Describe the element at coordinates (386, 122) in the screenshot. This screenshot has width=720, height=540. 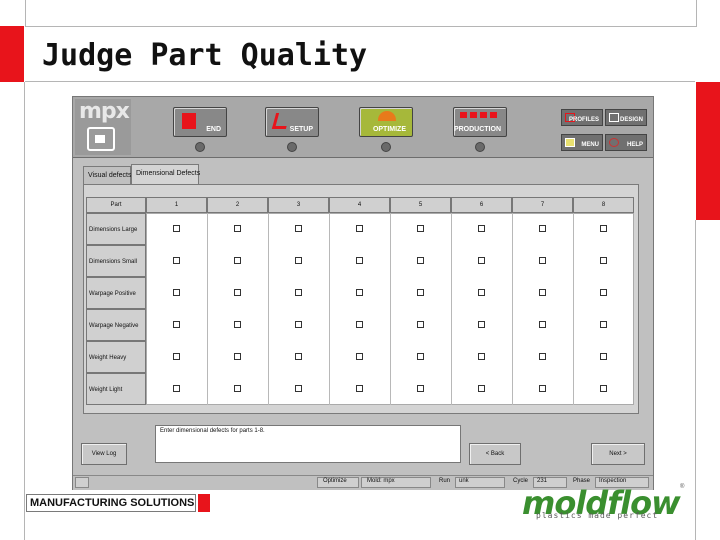
I see `optimize-button: OPTIMIZE` at that location.